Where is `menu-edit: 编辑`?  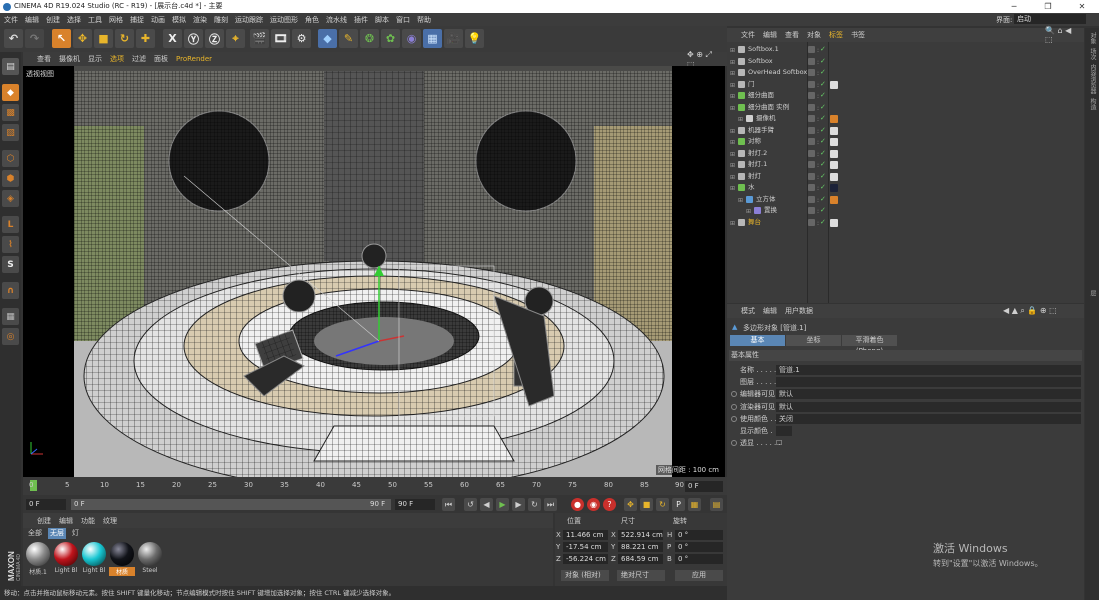 menu-edit: 编辑 is located at coordinates (32, 20).